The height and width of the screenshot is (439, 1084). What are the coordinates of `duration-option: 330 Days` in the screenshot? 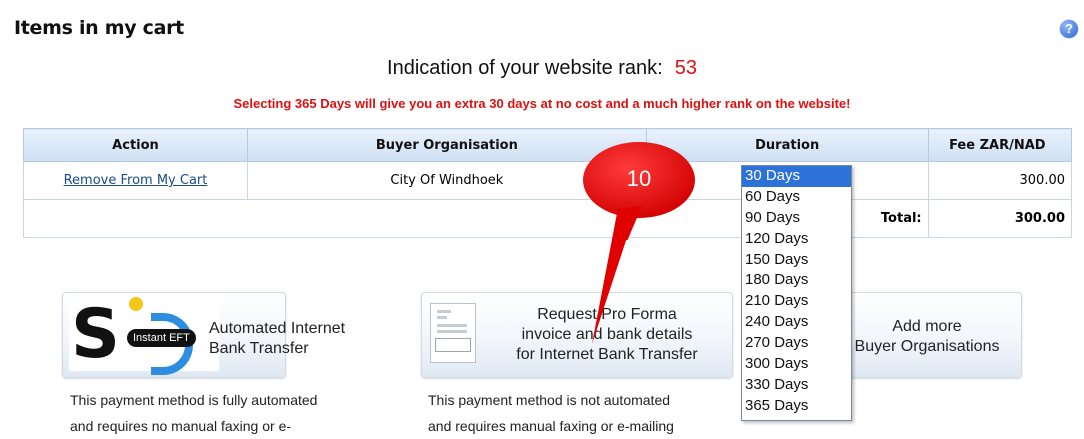 It's located at (796, 385).